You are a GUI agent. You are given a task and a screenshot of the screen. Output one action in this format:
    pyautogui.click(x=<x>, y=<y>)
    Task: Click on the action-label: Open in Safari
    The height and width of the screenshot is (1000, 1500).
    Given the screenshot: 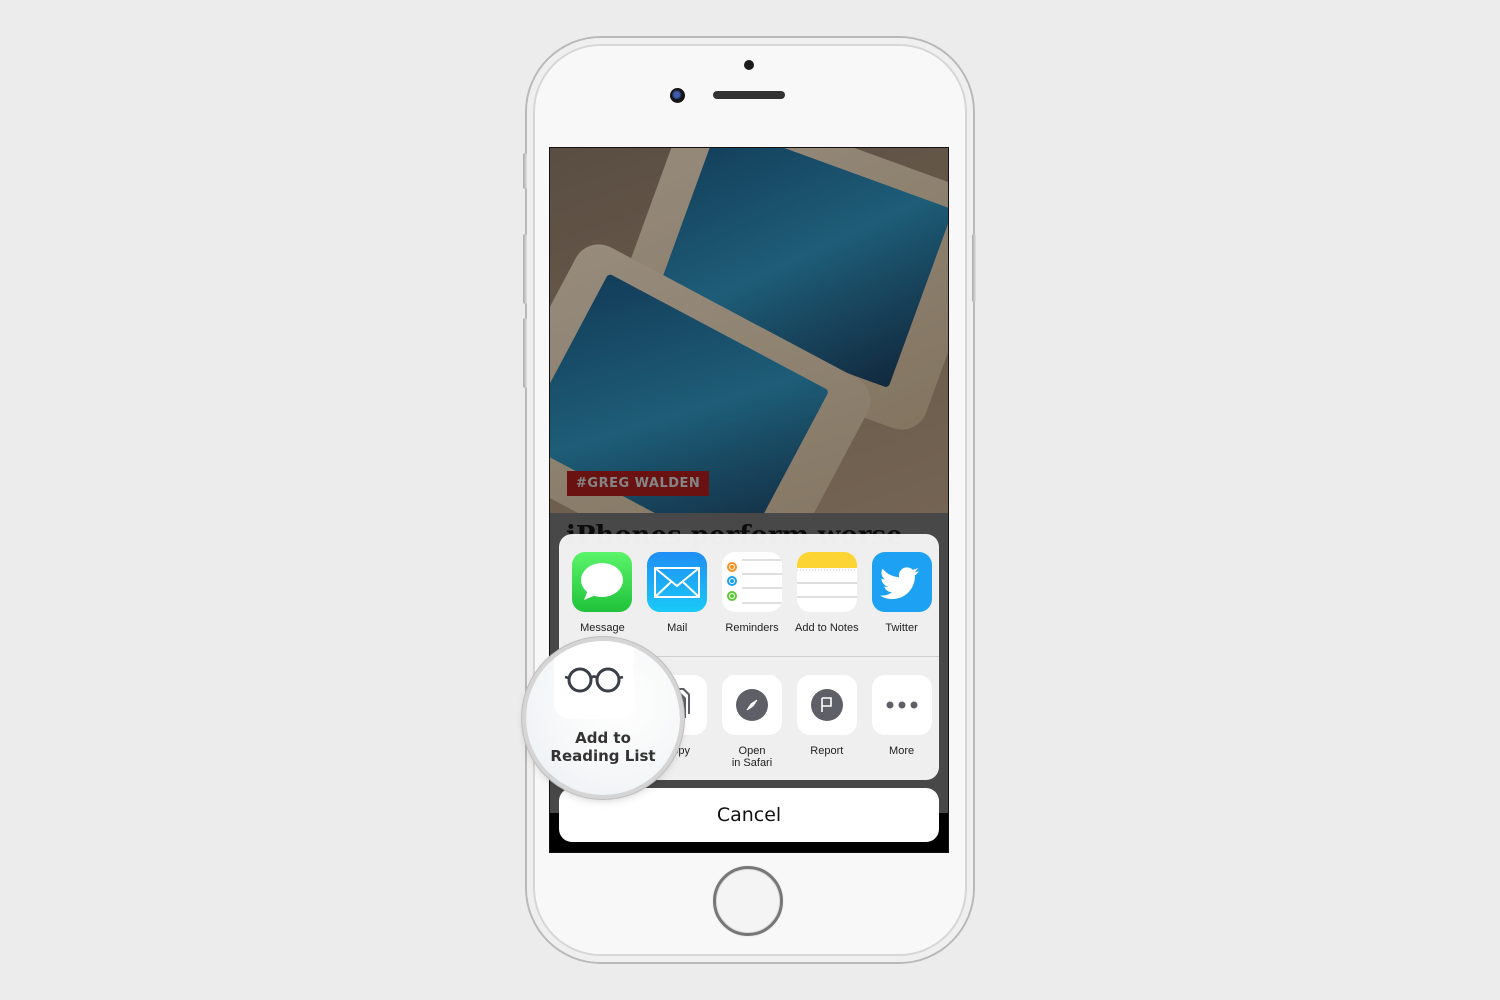 What is the action you would take?
    pyautogui.click(x=752, y=757)
    